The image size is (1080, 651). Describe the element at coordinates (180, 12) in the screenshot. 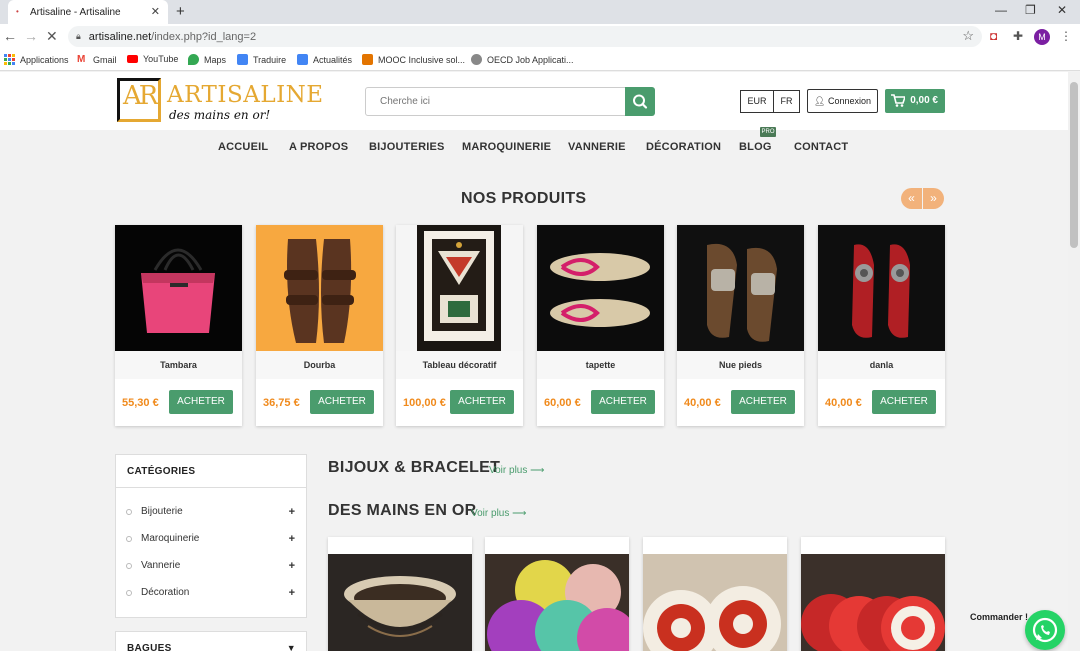

I see `new-tab-icon: +` at that location.